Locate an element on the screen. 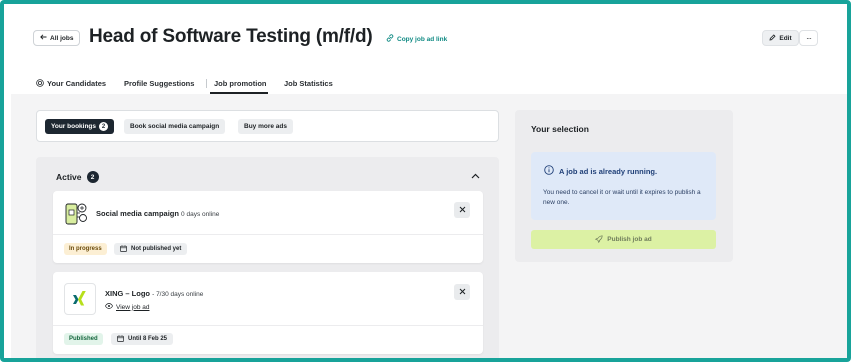  info-title-label: A job ad is already running. is located at coordinates (608, 171).